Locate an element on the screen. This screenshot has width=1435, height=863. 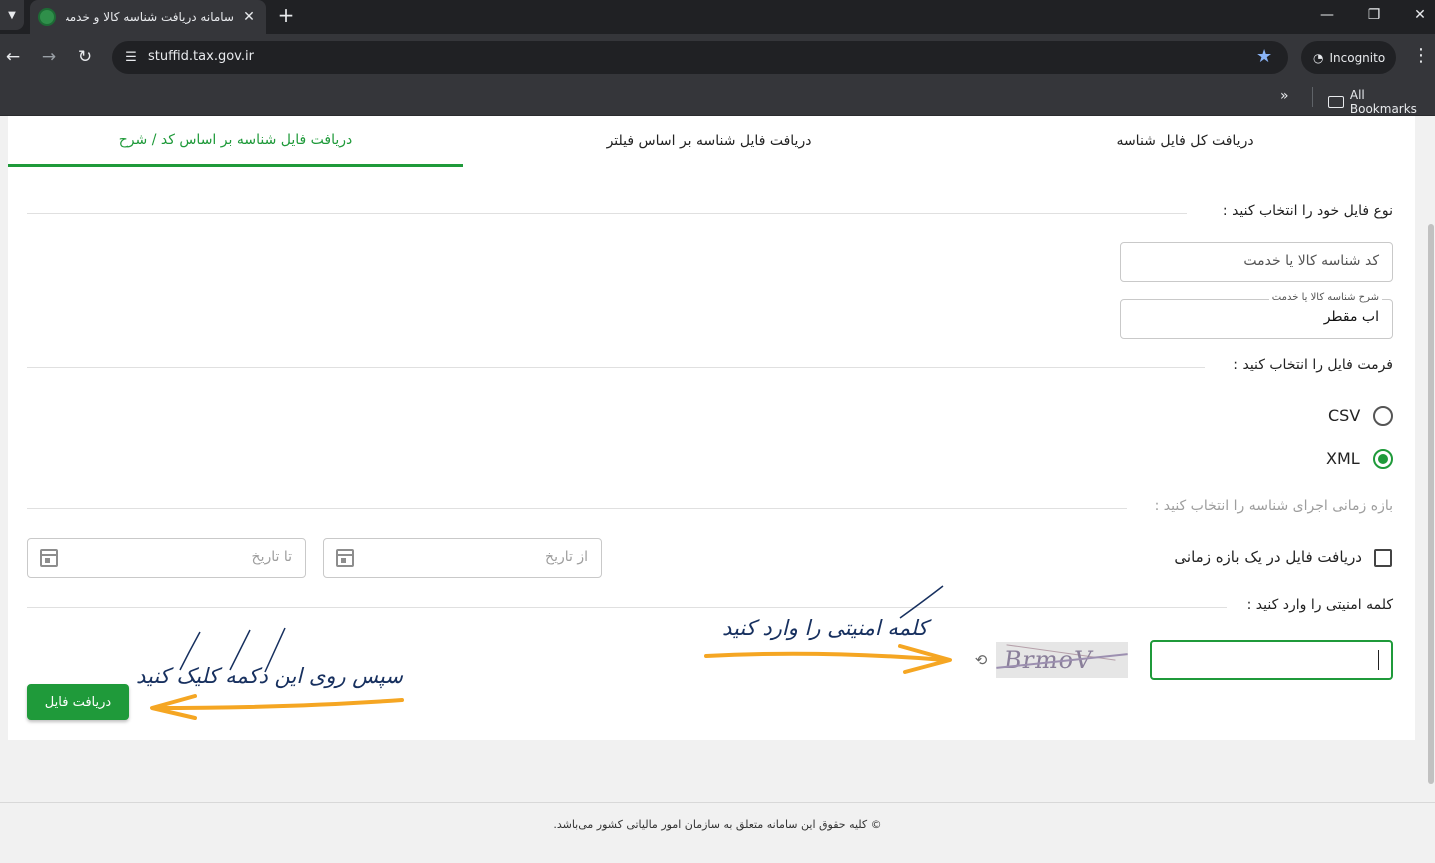
tab-full-file: دریافت کل فایل شناسه is located at coordinates (1185, 141).